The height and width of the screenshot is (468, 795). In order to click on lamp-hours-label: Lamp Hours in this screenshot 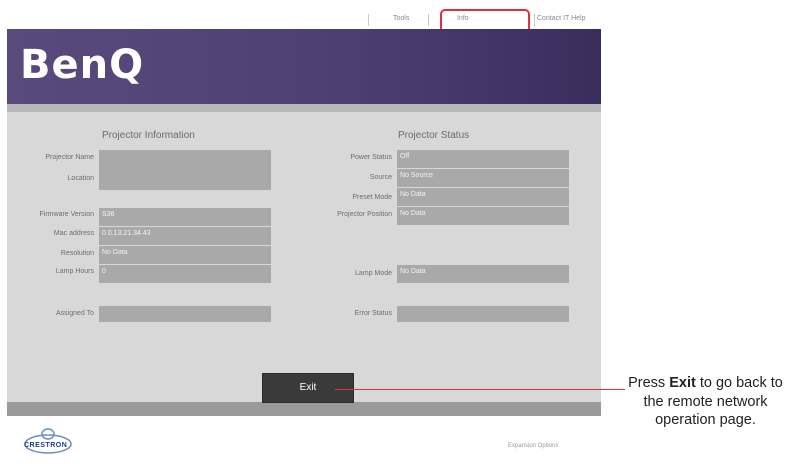, I will do `click(74, 271)`.